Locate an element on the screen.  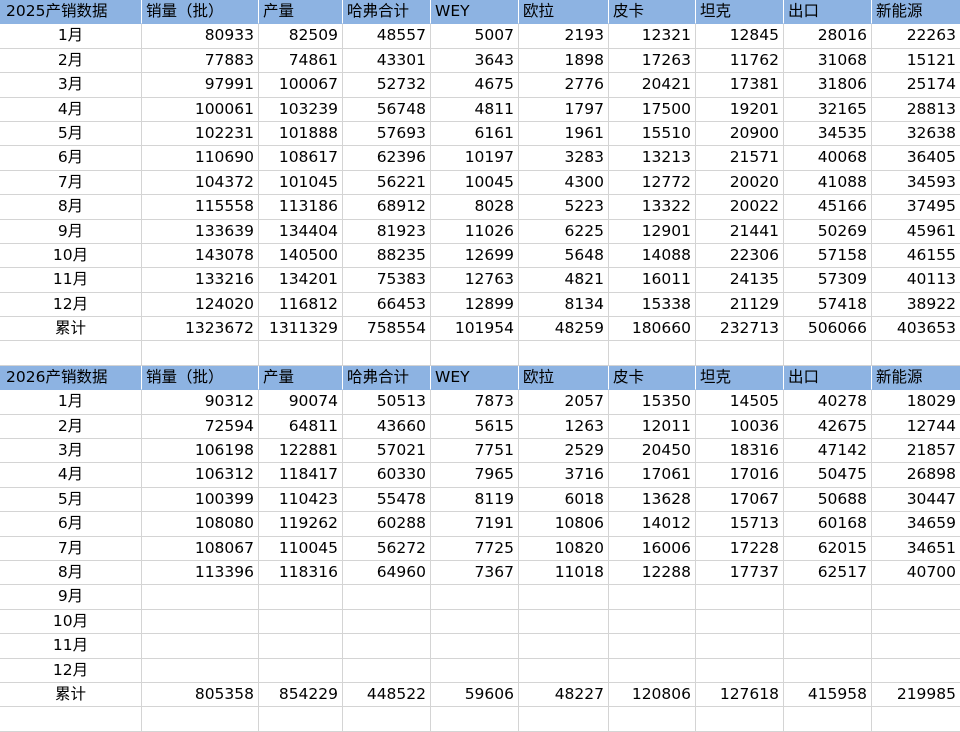
data-cell: 37495 is located at coordinates (916, 207).